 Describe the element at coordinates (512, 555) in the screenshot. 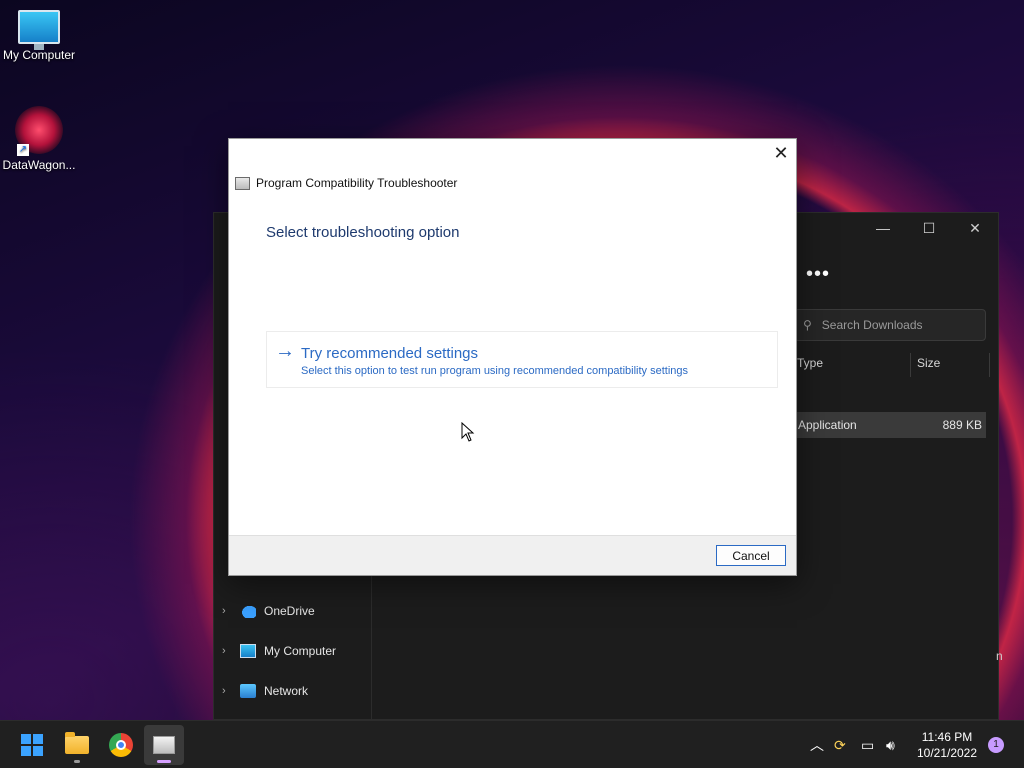

I see `dialog-footer: Cancel` at that location.